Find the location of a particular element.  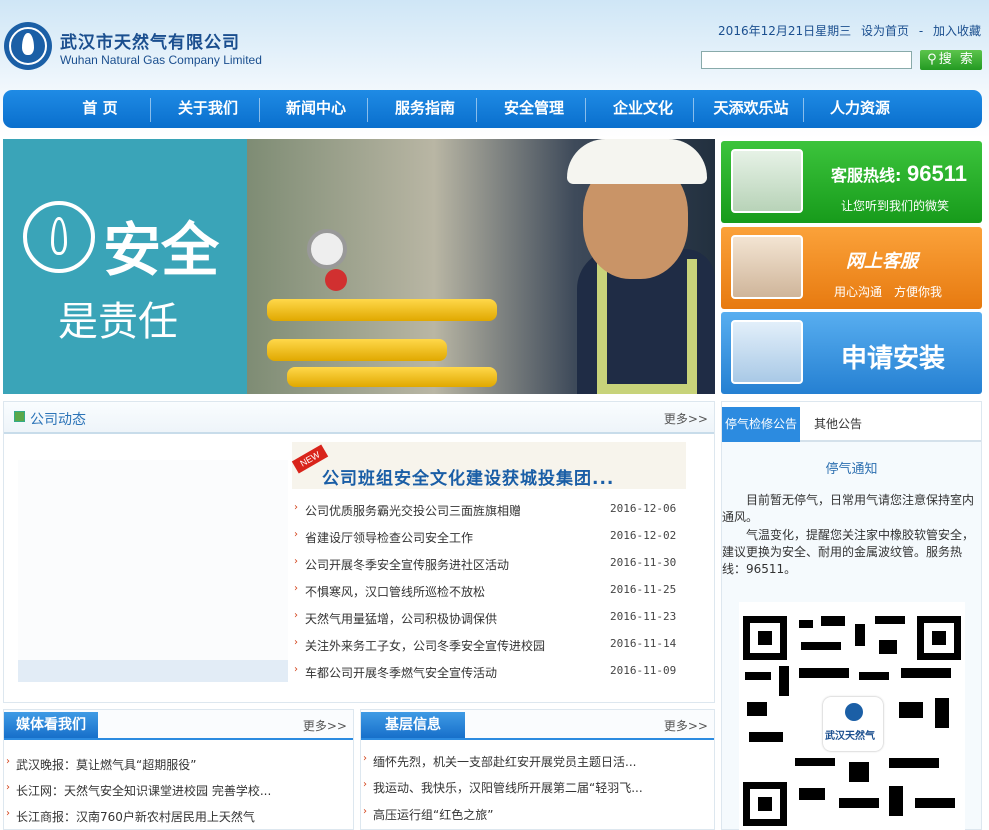

search-button: ⚲搜 索 is located at coordinates (951, 60).